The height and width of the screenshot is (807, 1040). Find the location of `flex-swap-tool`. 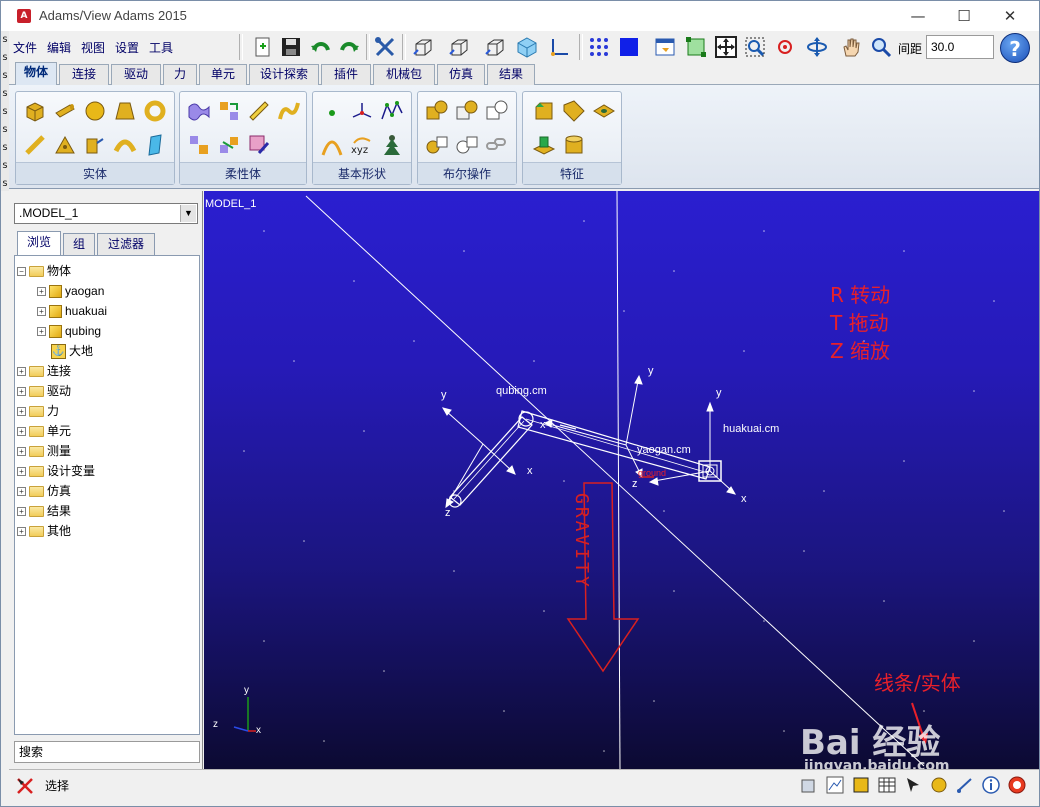

flex-swap-tool is located at coordinates (229, 145).